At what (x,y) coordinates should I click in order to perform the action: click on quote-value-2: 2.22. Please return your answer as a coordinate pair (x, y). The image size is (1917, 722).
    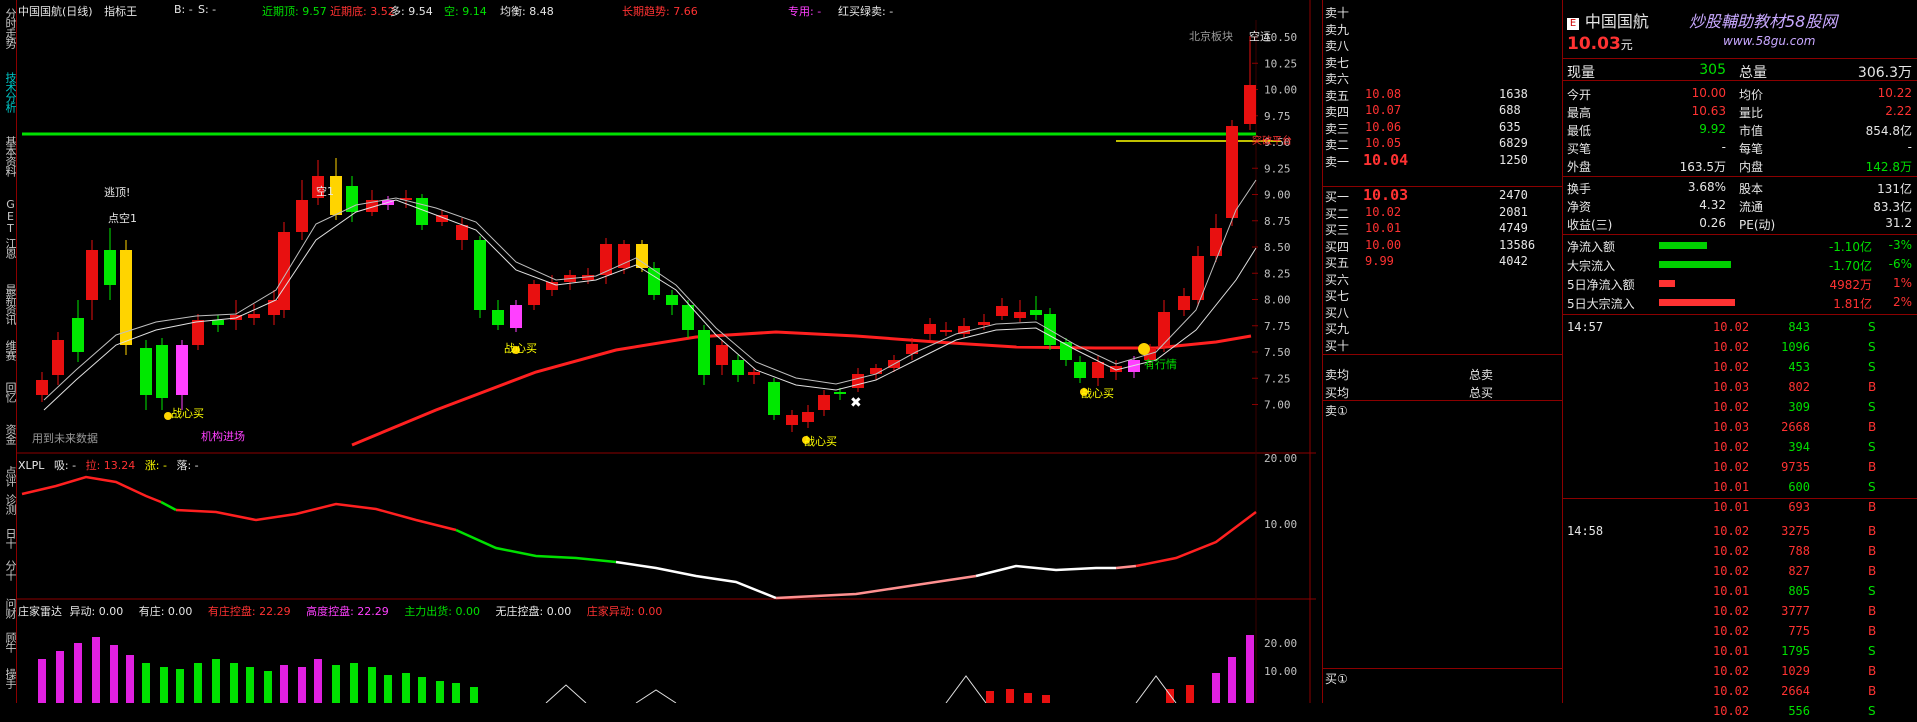
    Looking at the image, I should click on (1898, 111).